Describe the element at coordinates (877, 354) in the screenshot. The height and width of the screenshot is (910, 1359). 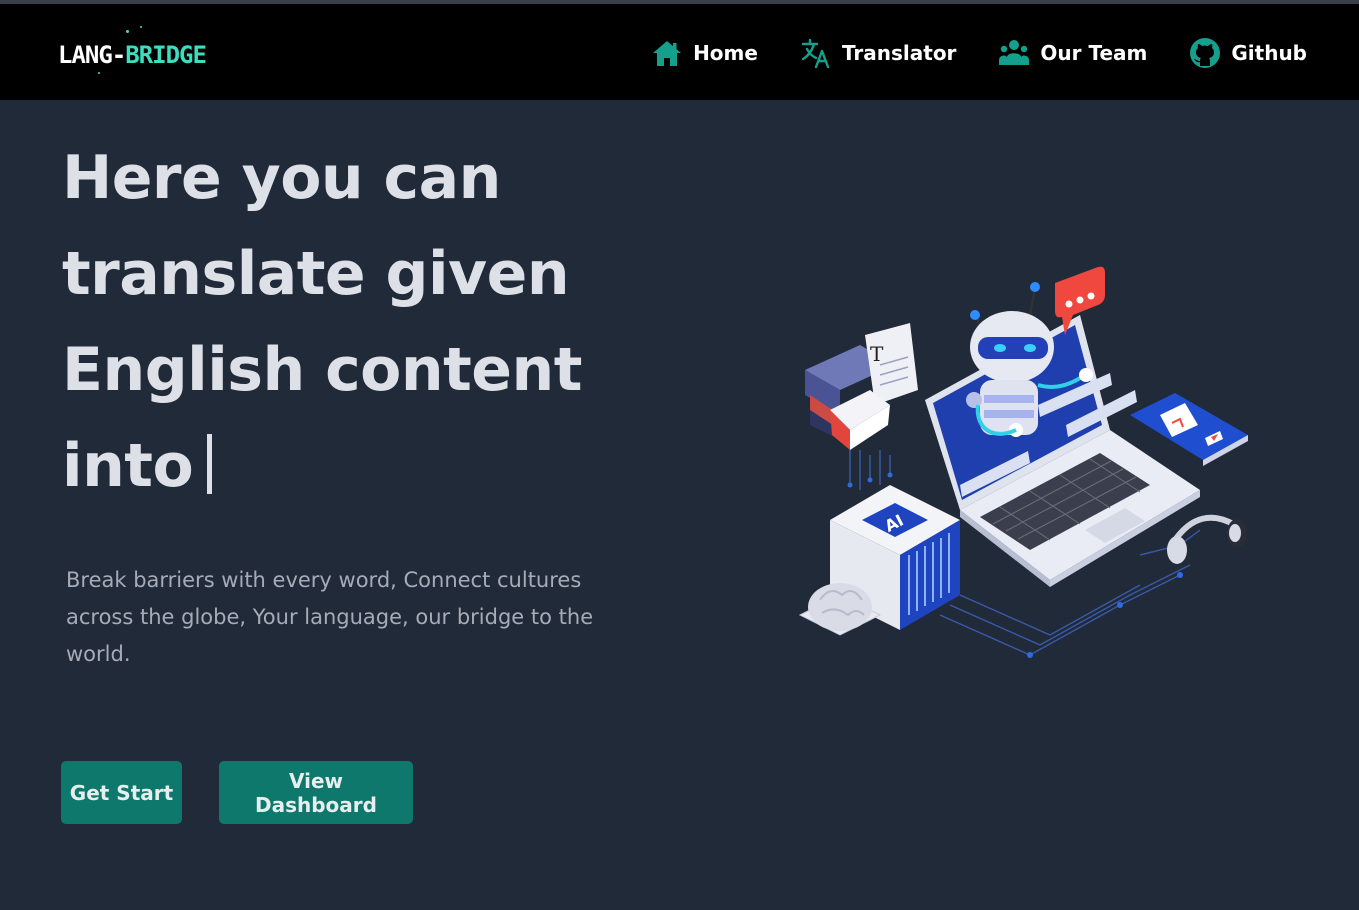
I see `doc-letter: T` at that location.